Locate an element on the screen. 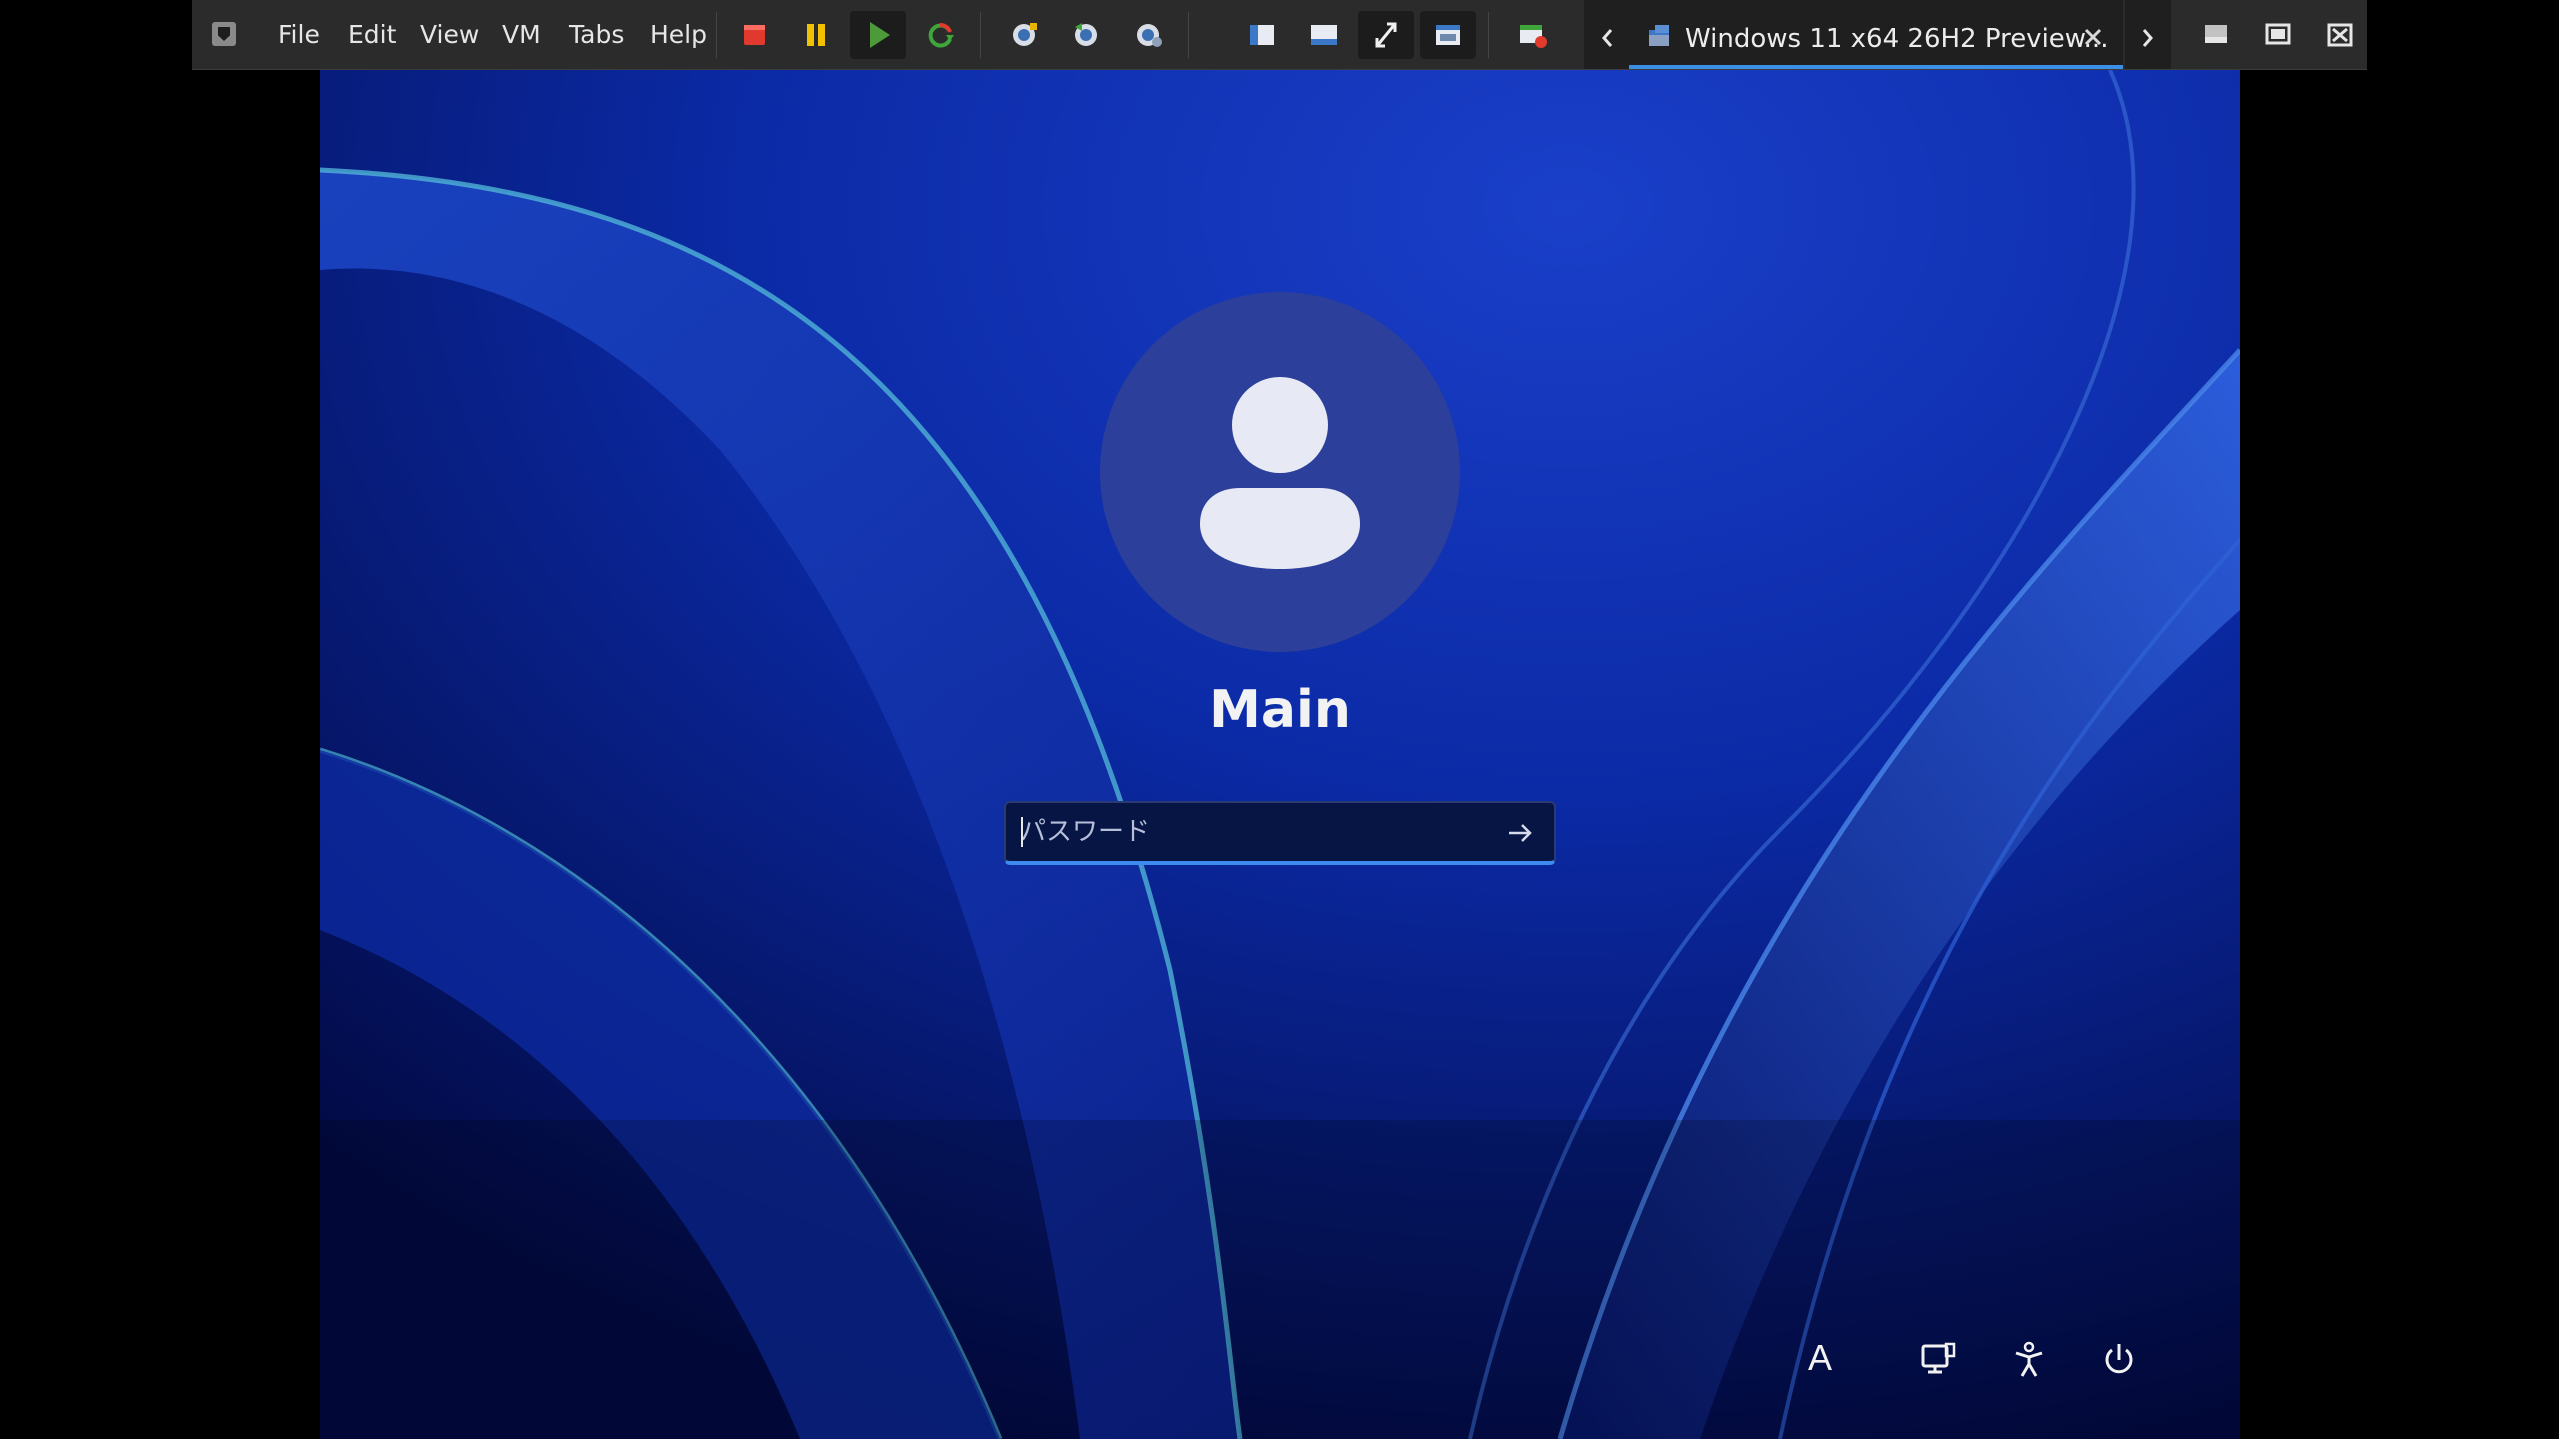 The image size is (2559, 1439). revert-snapshot-button is located at coordinates (1086, 35).